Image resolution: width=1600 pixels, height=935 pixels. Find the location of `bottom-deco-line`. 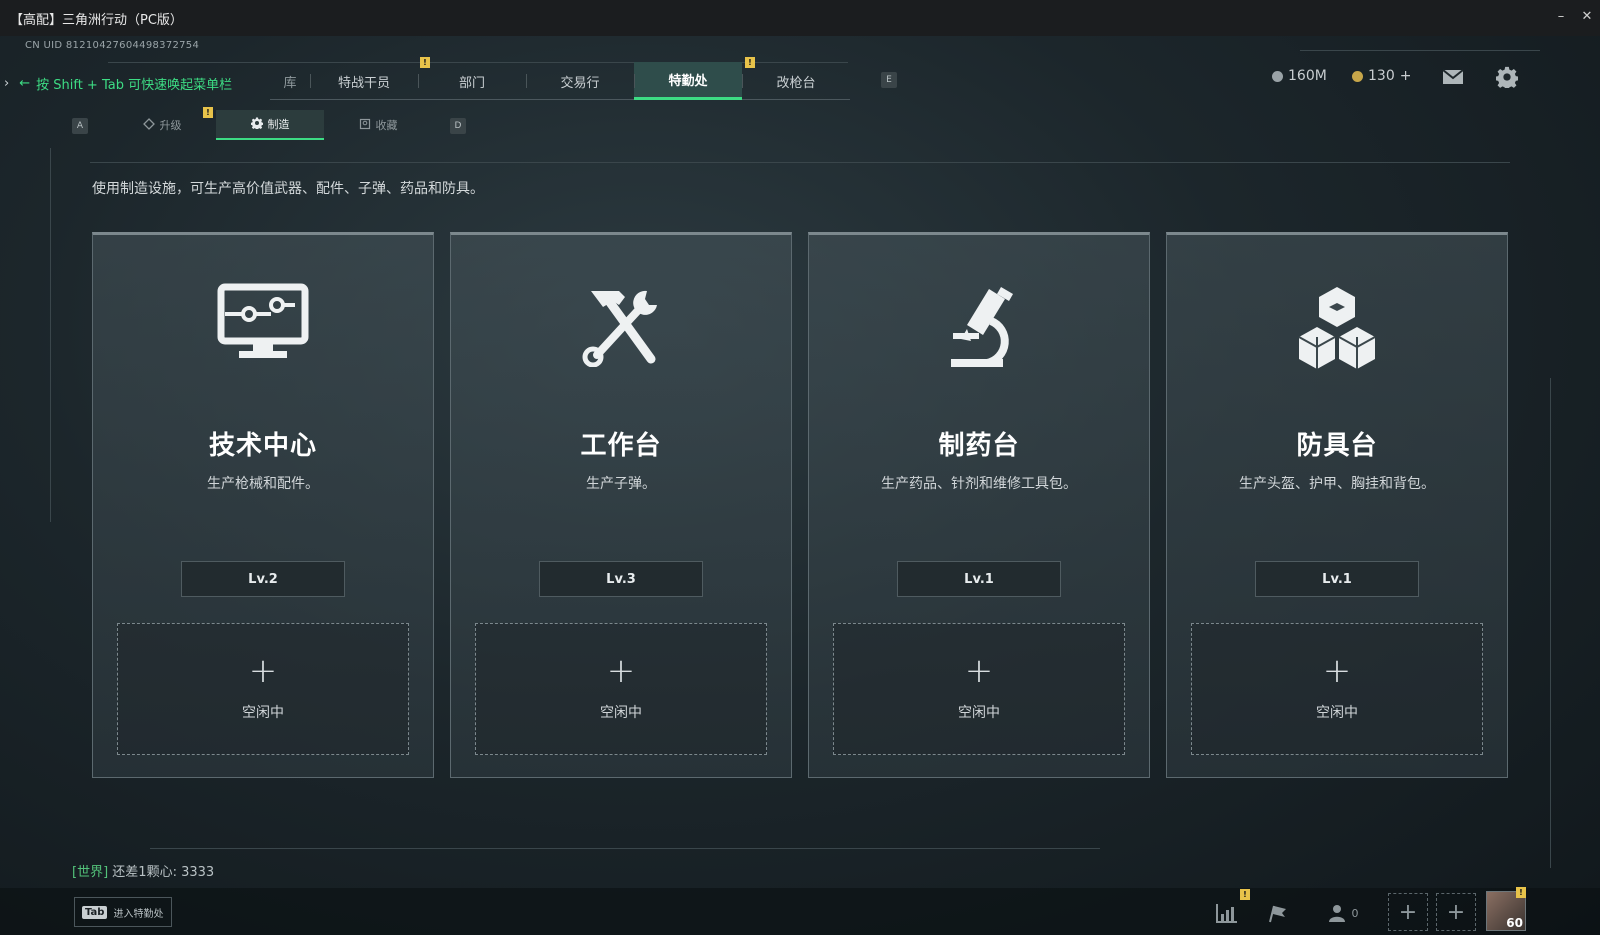

bottom-deco-line is located at coordinates (625, 848).